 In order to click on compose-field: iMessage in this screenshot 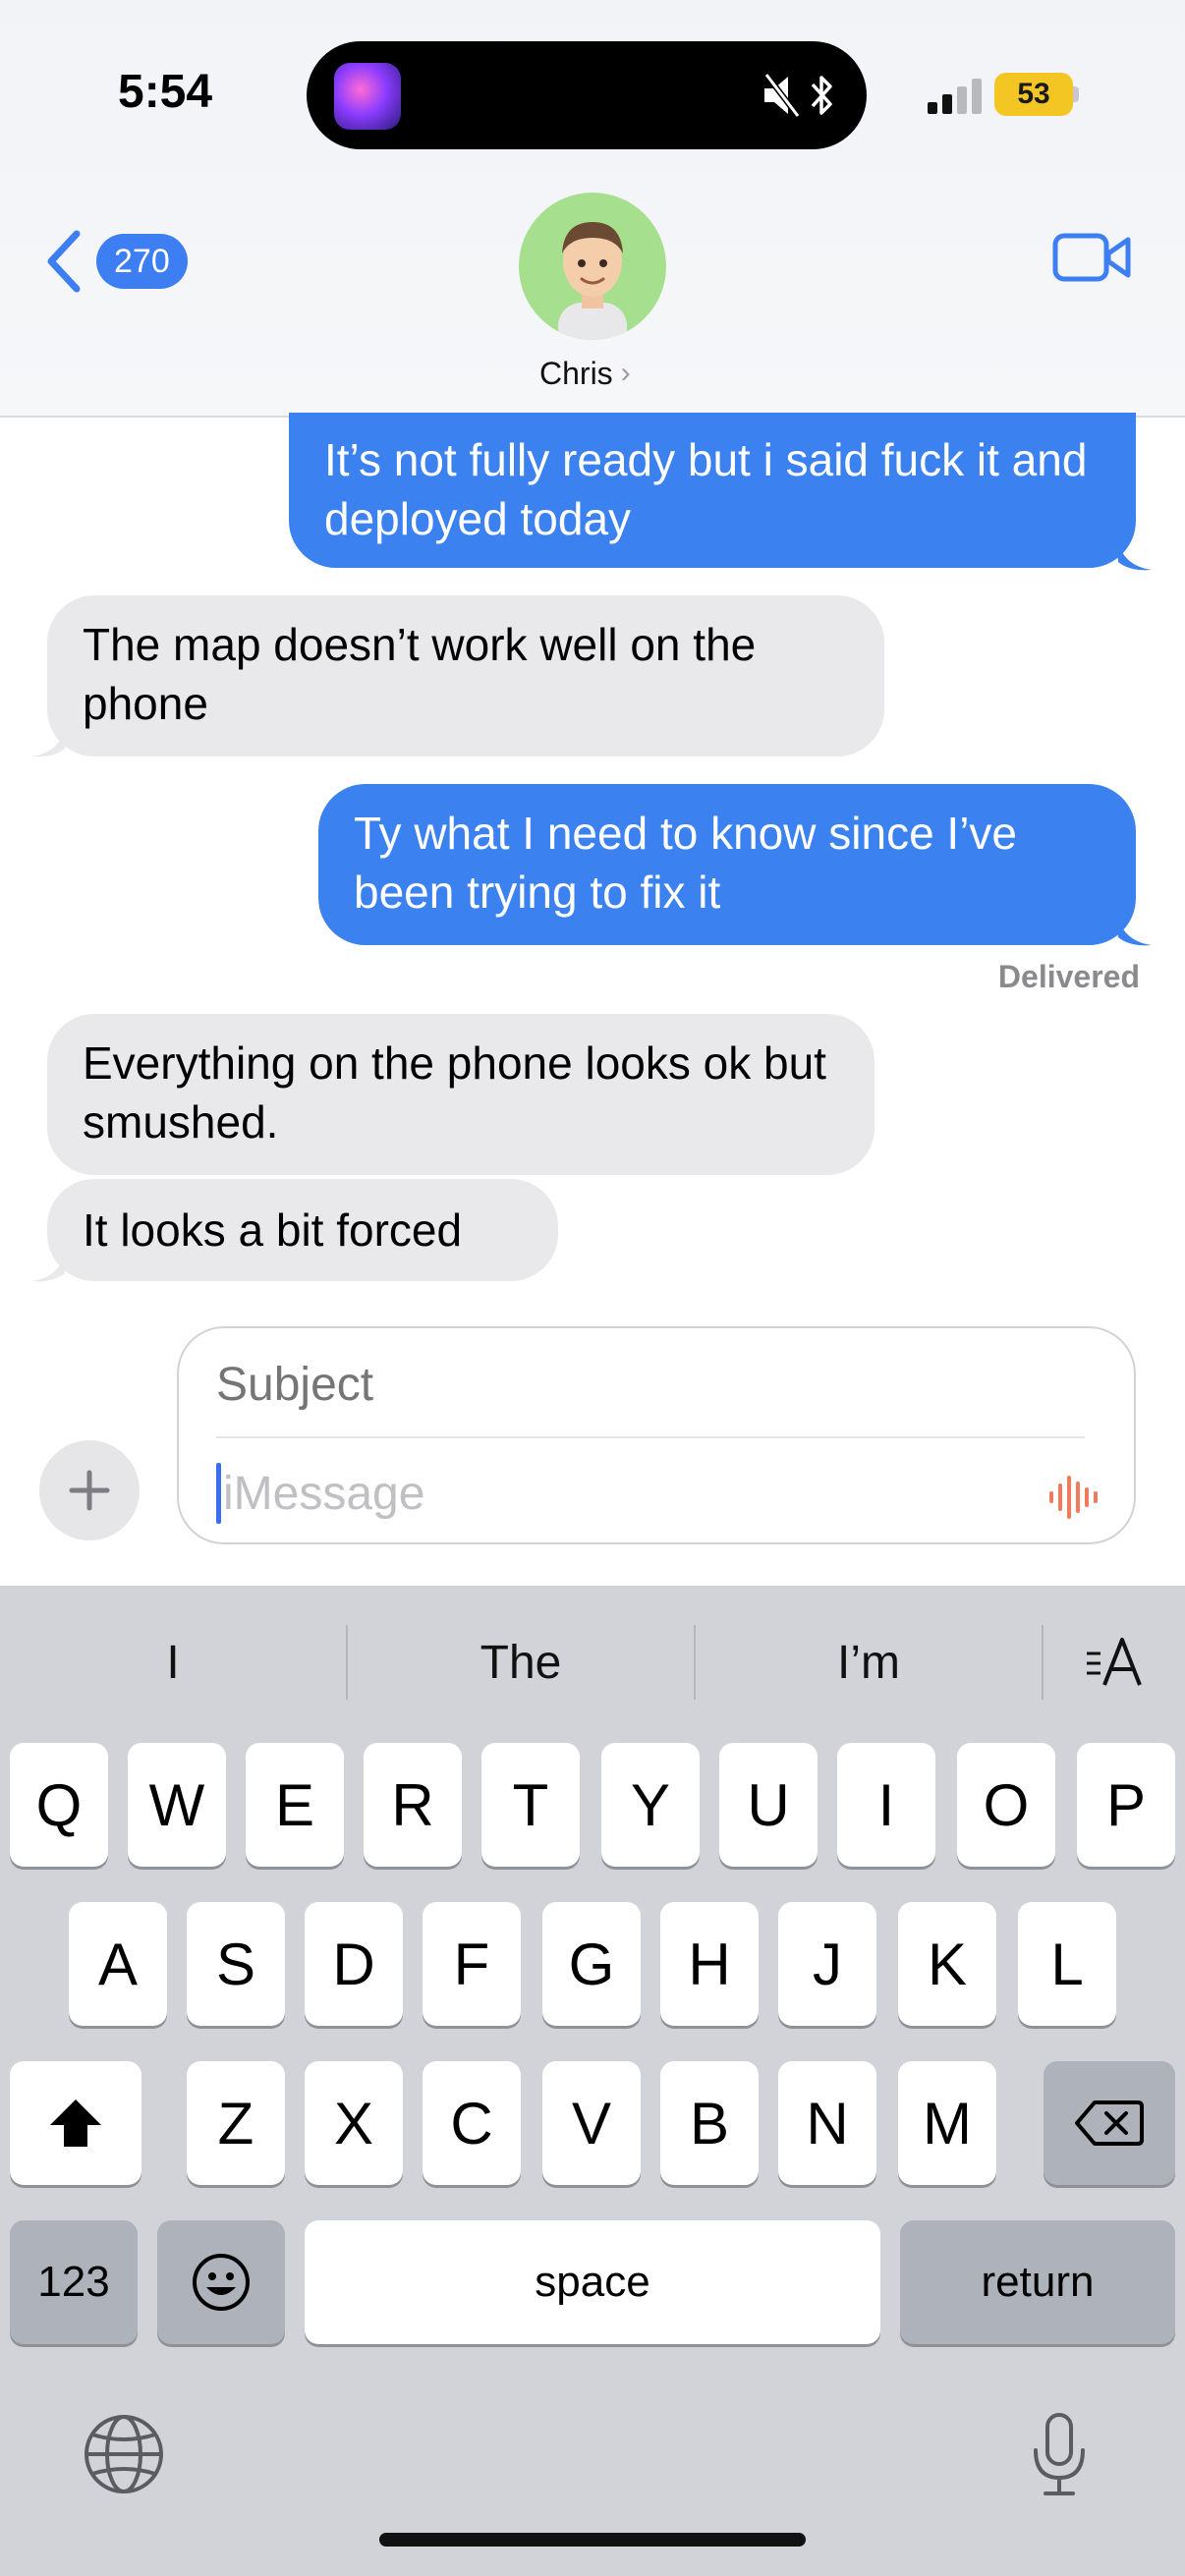, I will do `click(656, 1435)`.